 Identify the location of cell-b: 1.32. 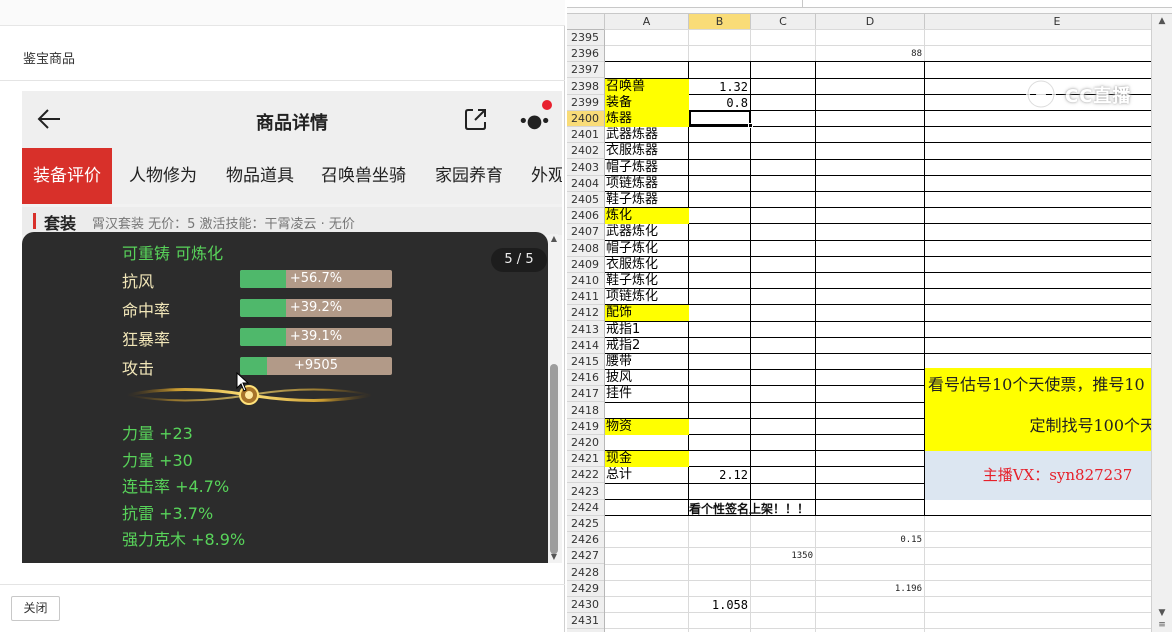
(720, 87).